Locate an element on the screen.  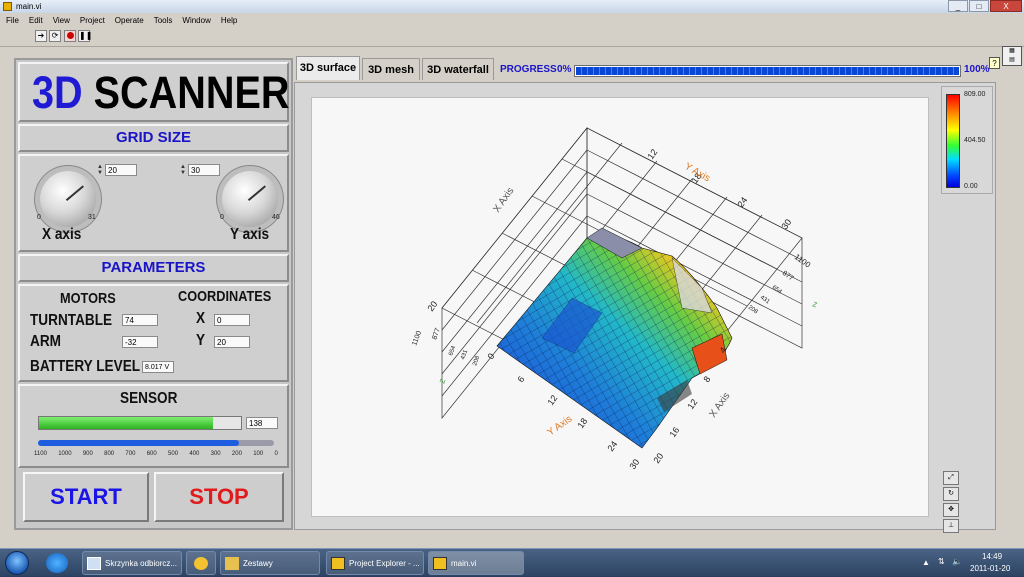
run-arrow-icon: ➔ is located at coordinates (41, 36).